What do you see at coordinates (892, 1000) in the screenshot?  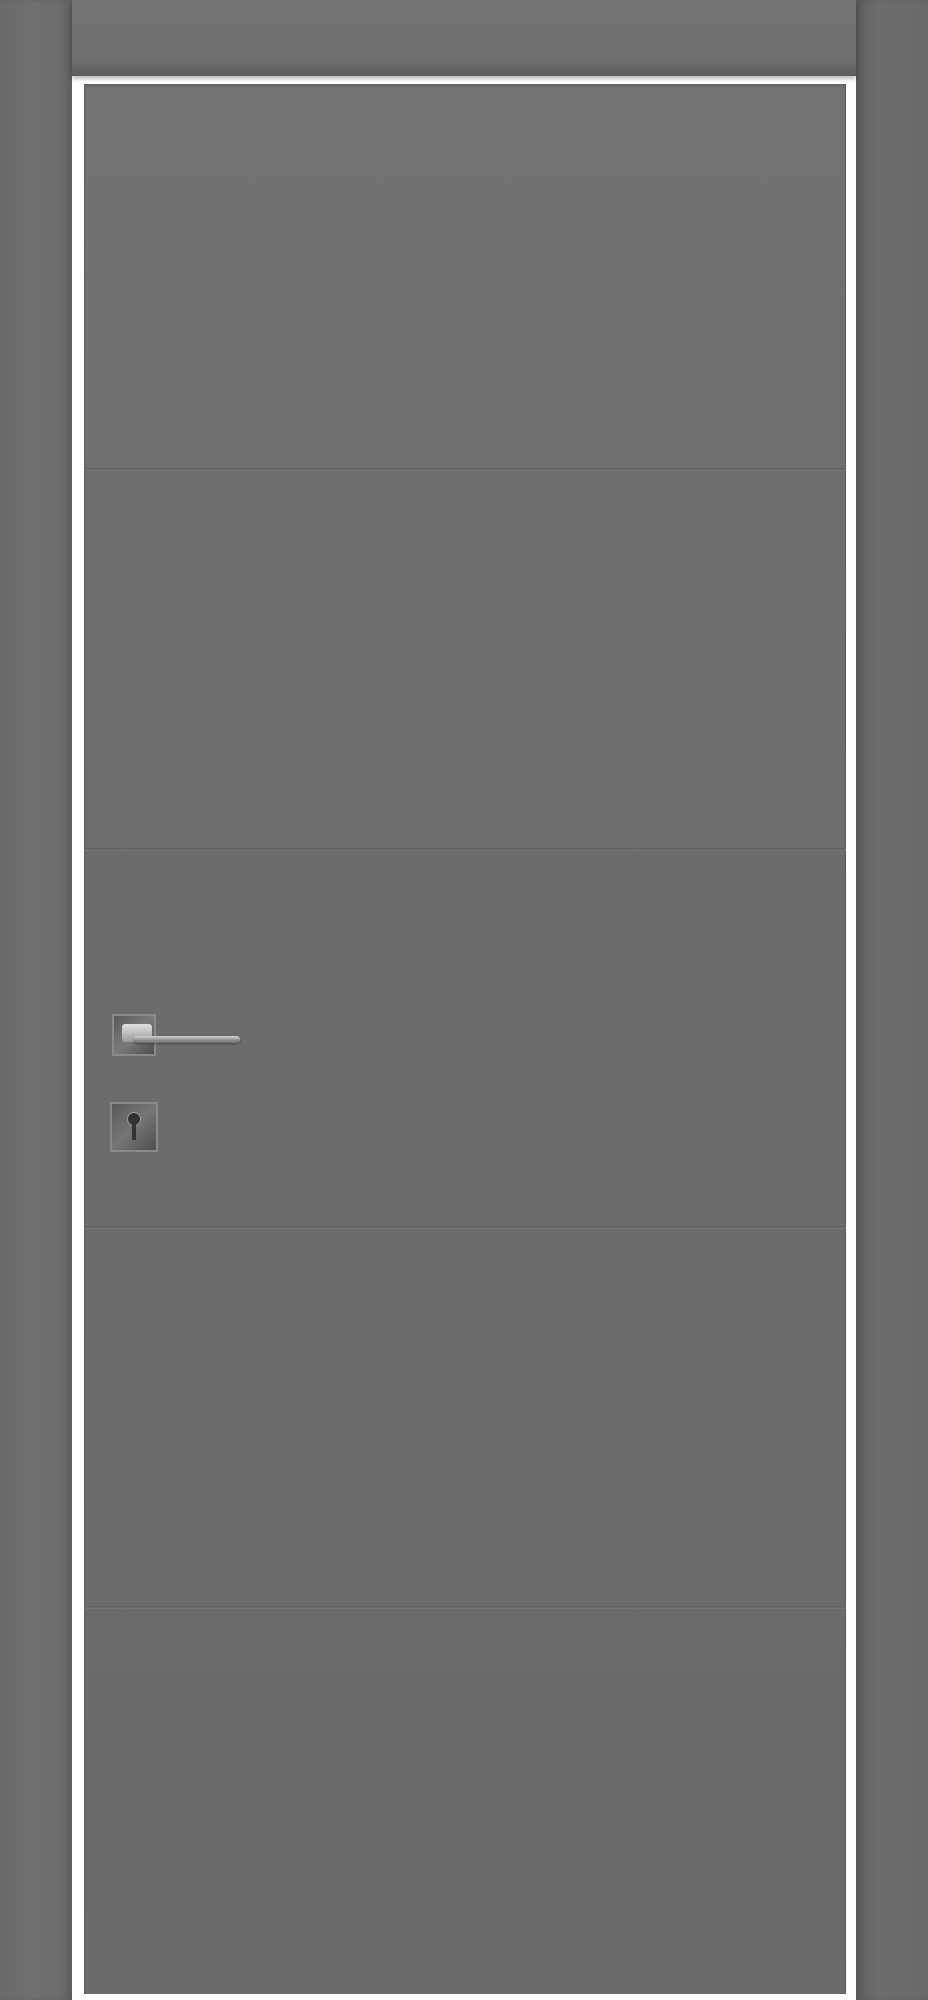 I see `door-frame-right-jamb` at bounding box center [892, 1000].